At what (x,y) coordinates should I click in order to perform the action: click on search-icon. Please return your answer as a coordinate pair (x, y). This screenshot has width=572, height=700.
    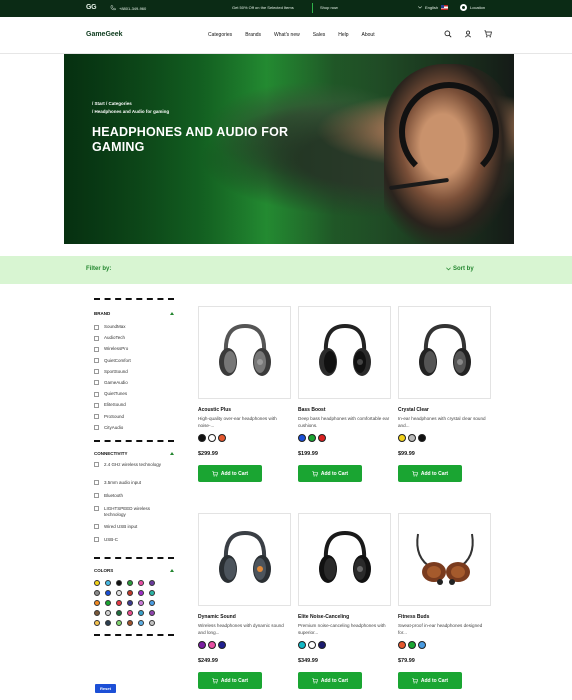
    Looking at the image, I should click on (448, 34).